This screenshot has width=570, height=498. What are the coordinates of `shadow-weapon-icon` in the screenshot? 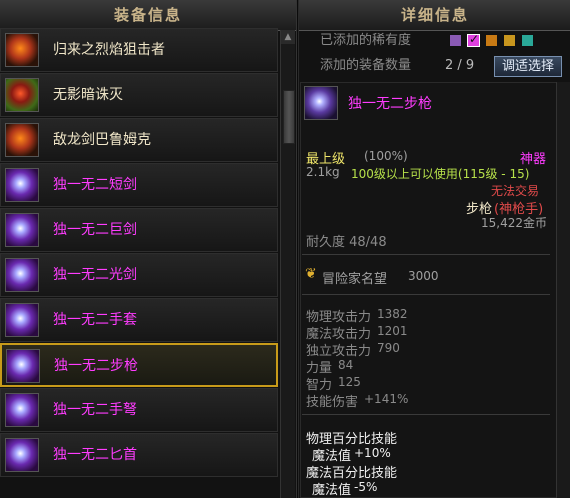 It's located at (22, 95).